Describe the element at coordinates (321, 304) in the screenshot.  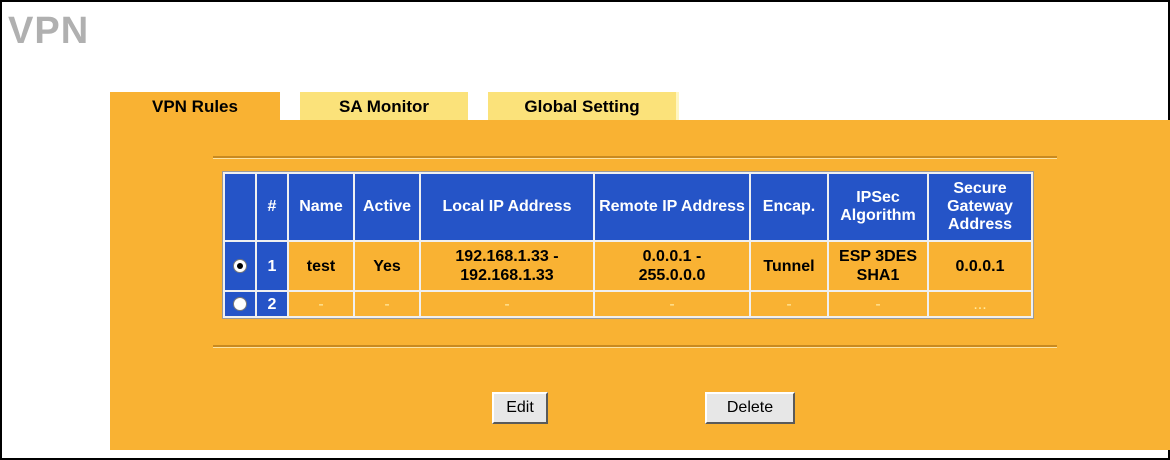
I see `rule-name: -` at that location.